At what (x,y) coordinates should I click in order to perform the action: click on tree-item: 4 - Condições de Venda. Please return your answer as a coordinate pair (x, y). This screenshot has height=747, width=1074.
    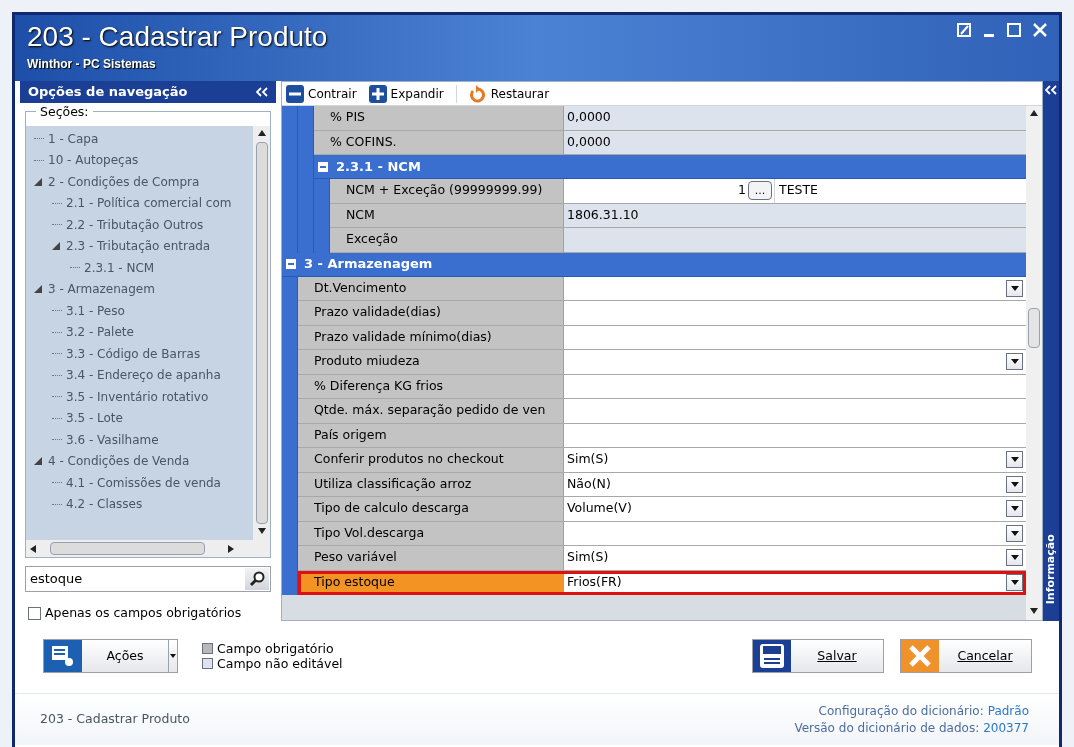
    Looking at the image, I should click on (119, 461).